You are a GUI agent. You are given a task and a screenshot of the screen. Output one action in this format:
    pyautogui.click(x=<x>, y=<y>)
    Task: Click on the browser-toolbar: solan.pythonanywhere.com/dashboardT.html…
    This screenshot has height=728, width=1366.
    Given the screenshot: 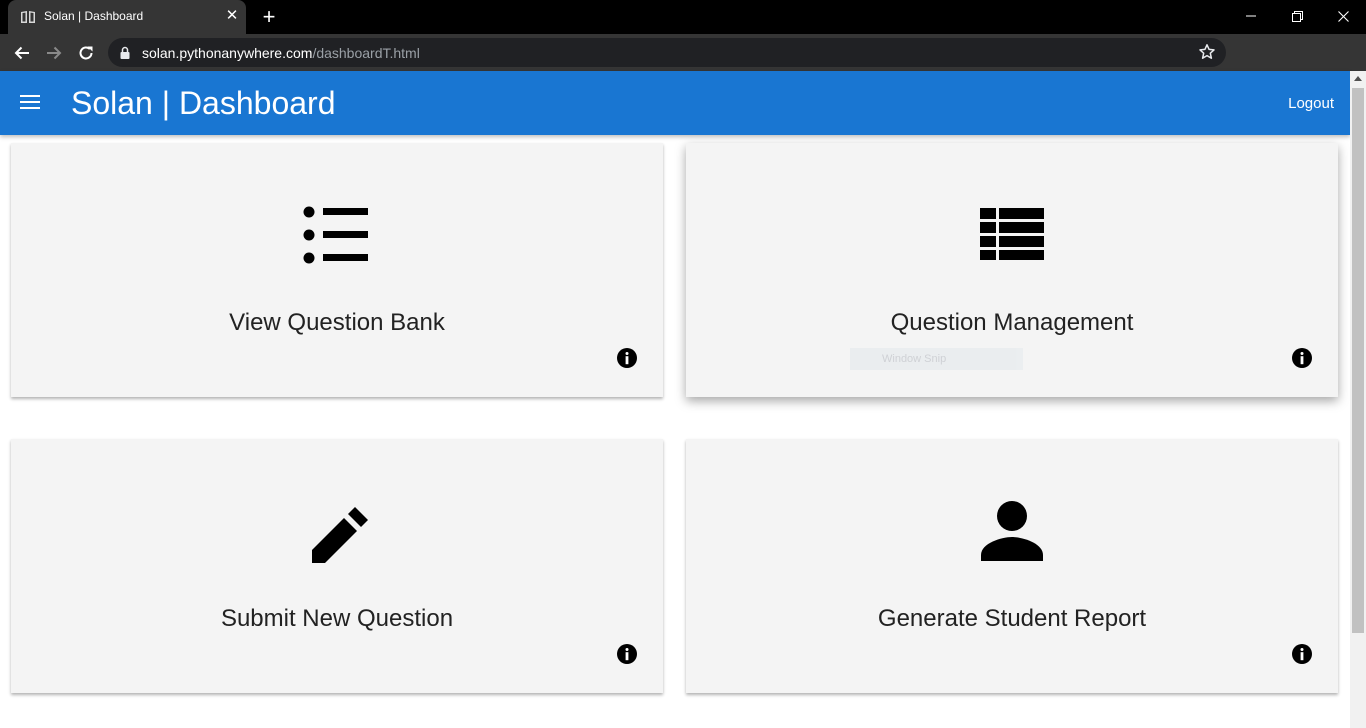 What is the action you would take?
    pyautogui.click(x=683, y=65)
    